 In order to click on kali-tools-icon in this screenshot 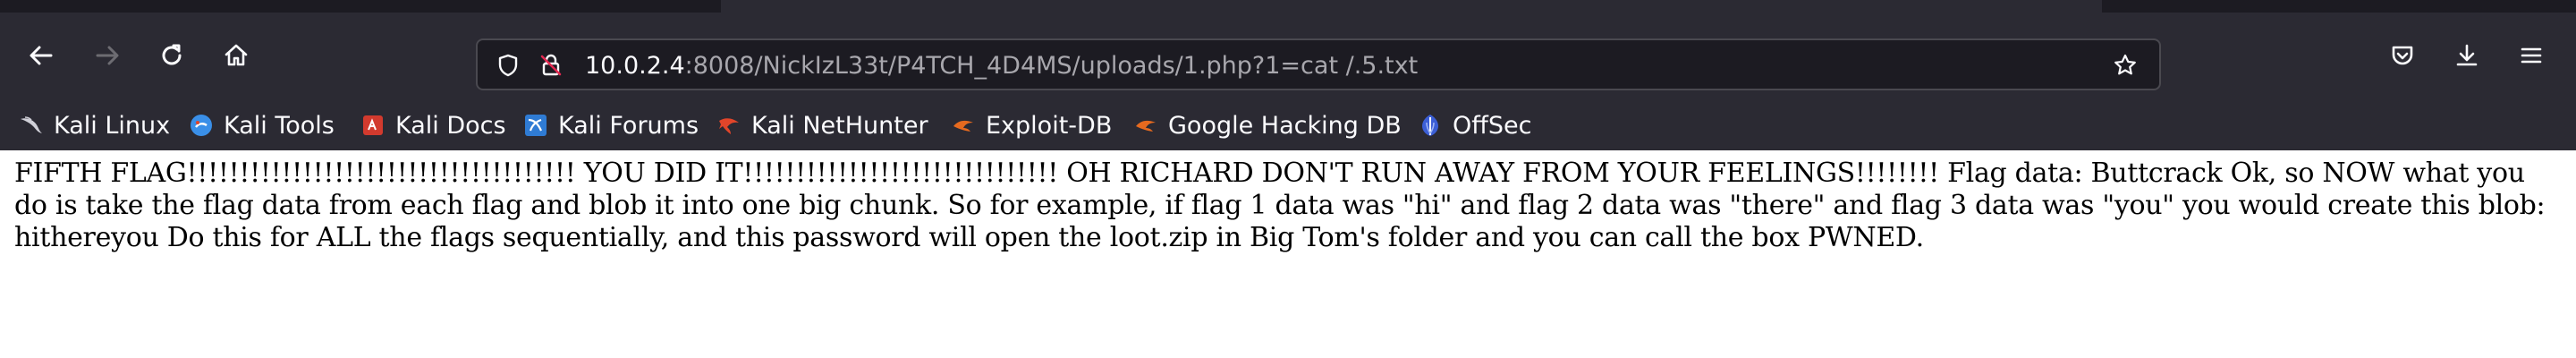, I will do `click(201, 125)`.